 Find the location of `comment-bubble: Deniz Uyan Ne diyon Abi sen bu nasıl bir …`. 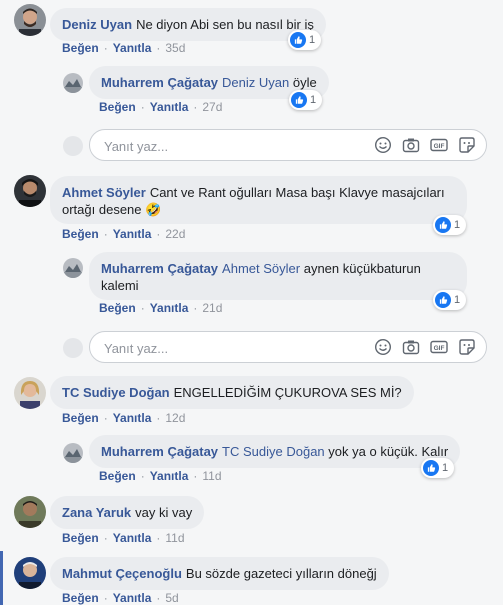

comment-bubble: Deniz Uyan Ne diyon Abi sen bu nasıl bir … is located at coordinates (188, 24).